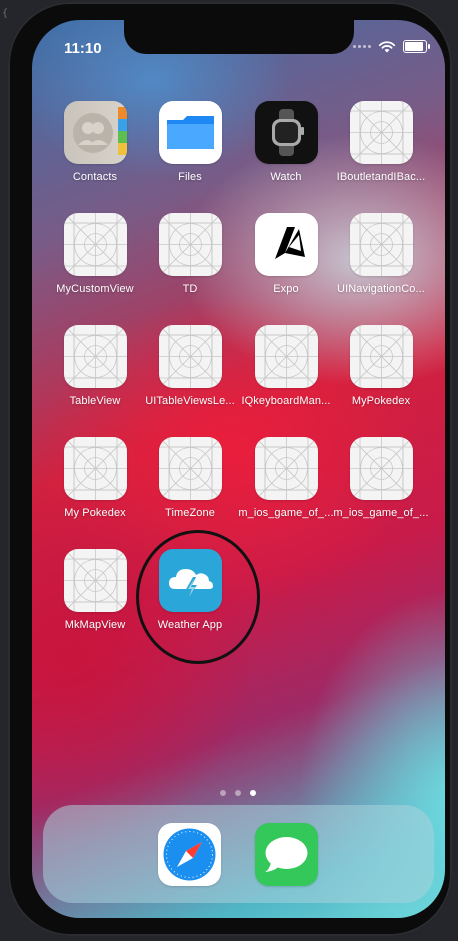 This screenshot has height=941, width=458. Describe the element at coordinates (190, 132) in the screenshot. I see `files-icon` at that location.